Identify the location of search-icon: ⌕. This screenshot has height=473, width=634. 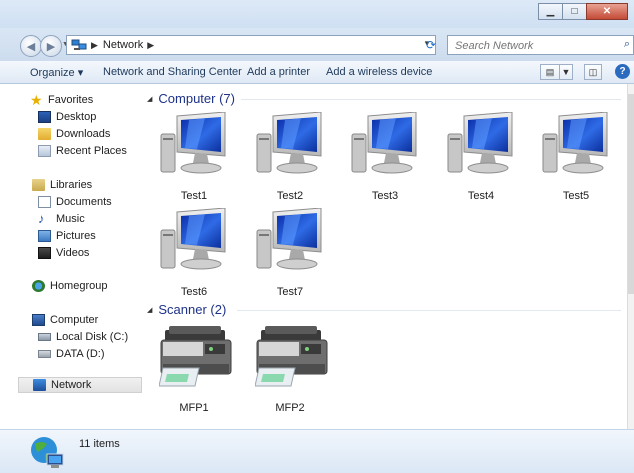
(627, 44).